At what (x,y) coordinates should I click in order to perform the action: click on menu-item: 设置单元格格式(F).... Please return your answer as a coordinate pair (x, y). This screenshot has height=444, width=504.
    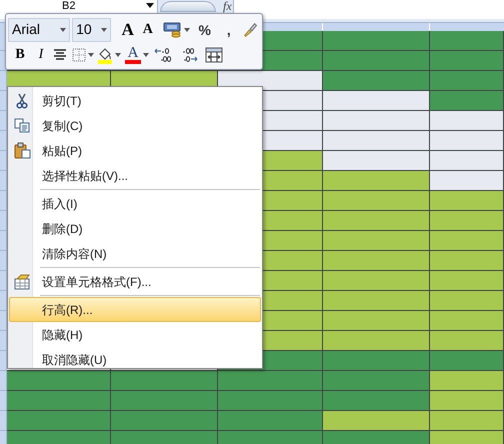
    Looking at the image, I should click on (135, 281).